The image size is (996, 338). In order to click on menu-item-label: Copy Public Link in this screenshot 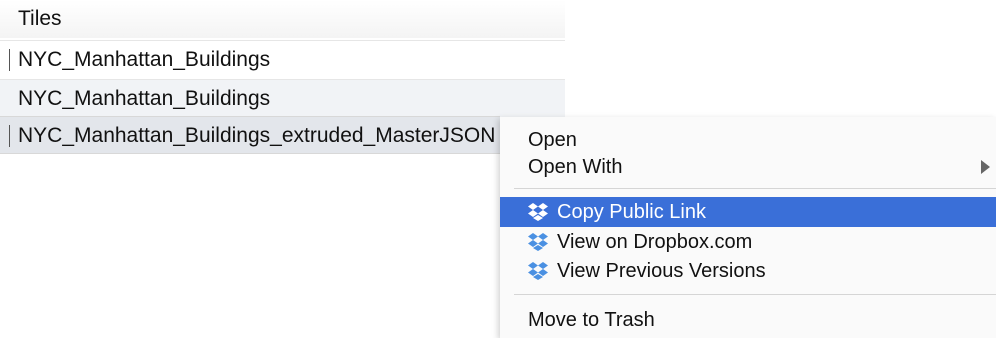, I will do `click(631, 212)`.